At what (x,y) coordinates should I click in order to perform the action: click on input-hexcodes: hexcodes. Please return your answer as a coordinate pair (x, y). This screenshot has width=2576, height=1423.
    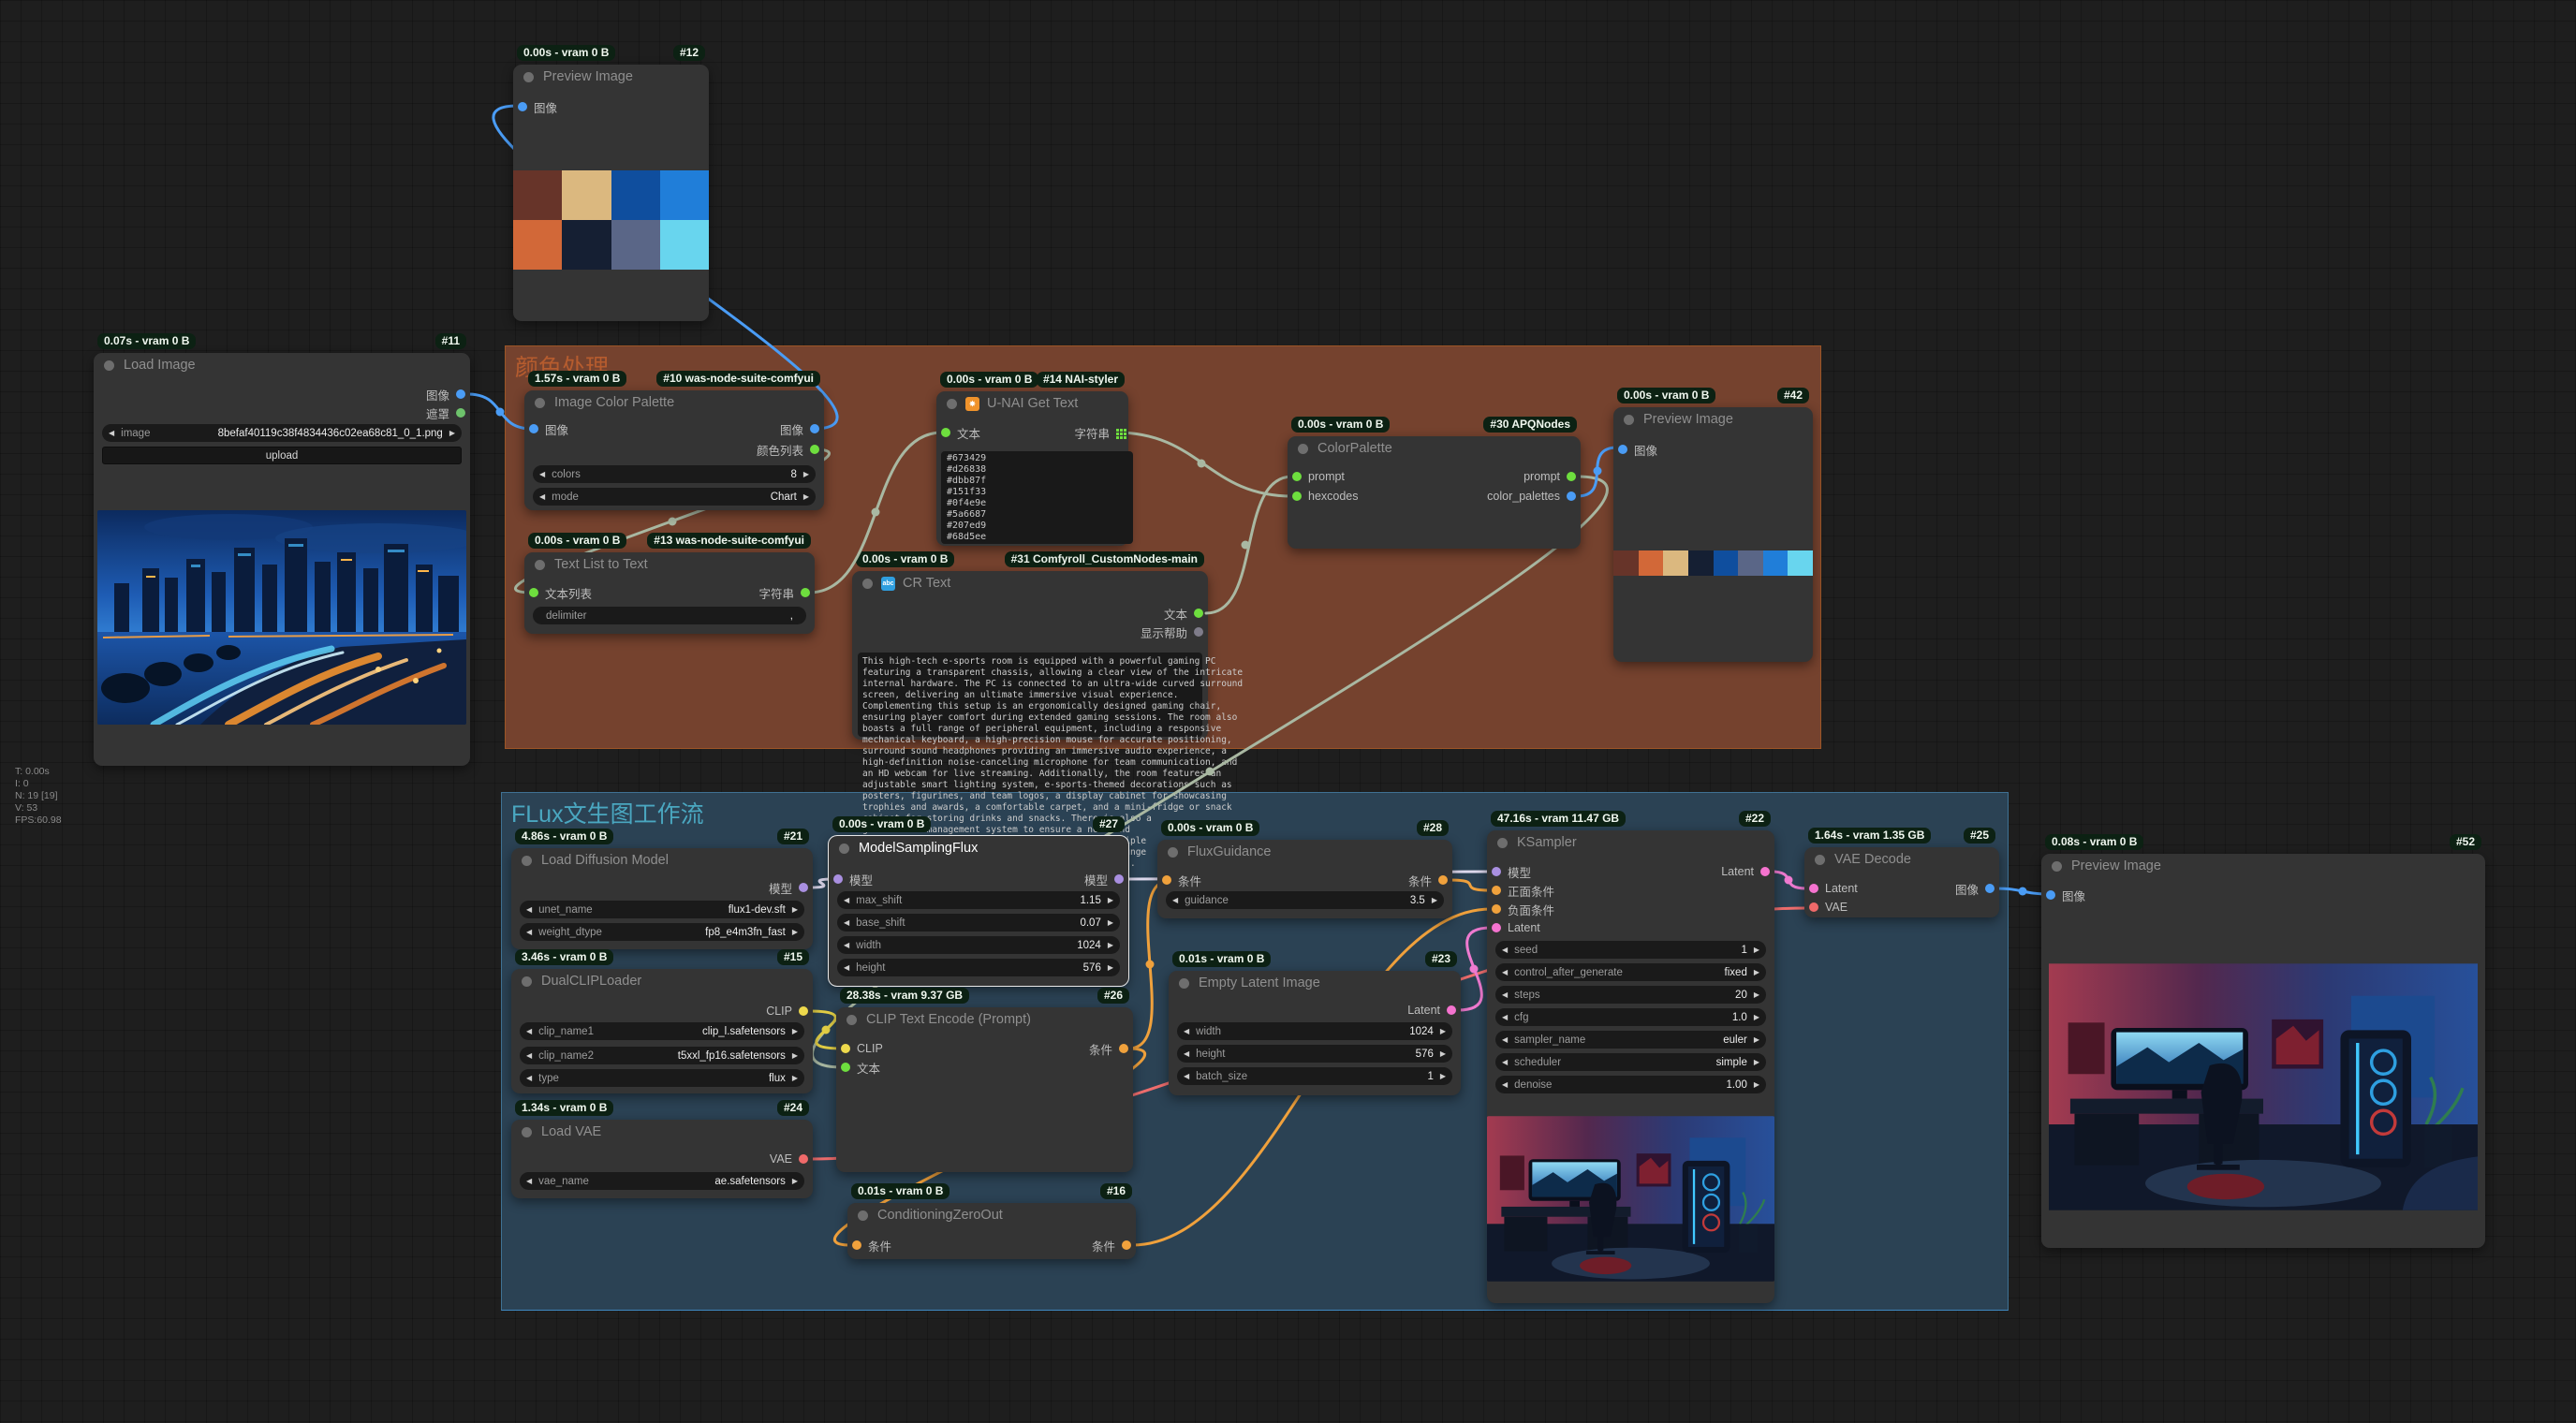
    Looking at the image, I should click on (1325, 496).